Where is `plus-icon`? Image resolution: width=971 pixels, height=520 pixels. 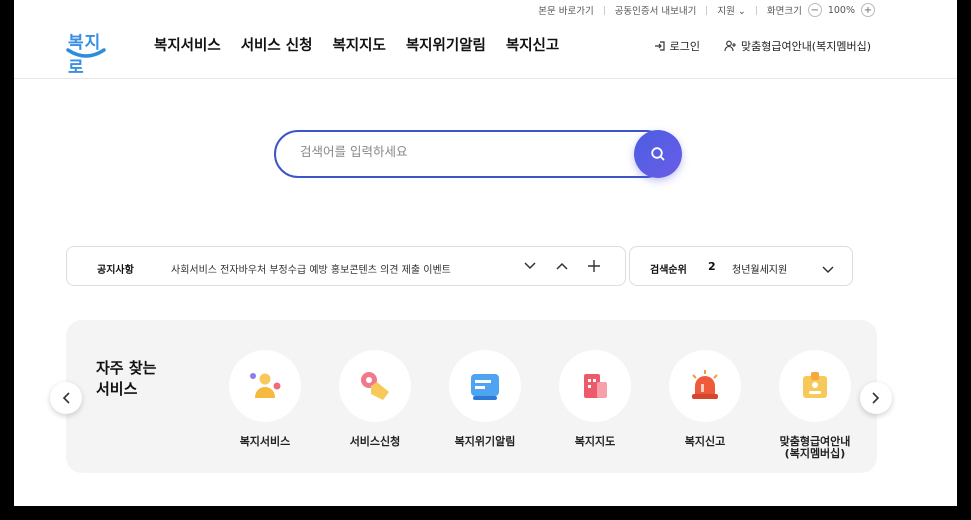 plus-icon is located at coordinates (594, 266).